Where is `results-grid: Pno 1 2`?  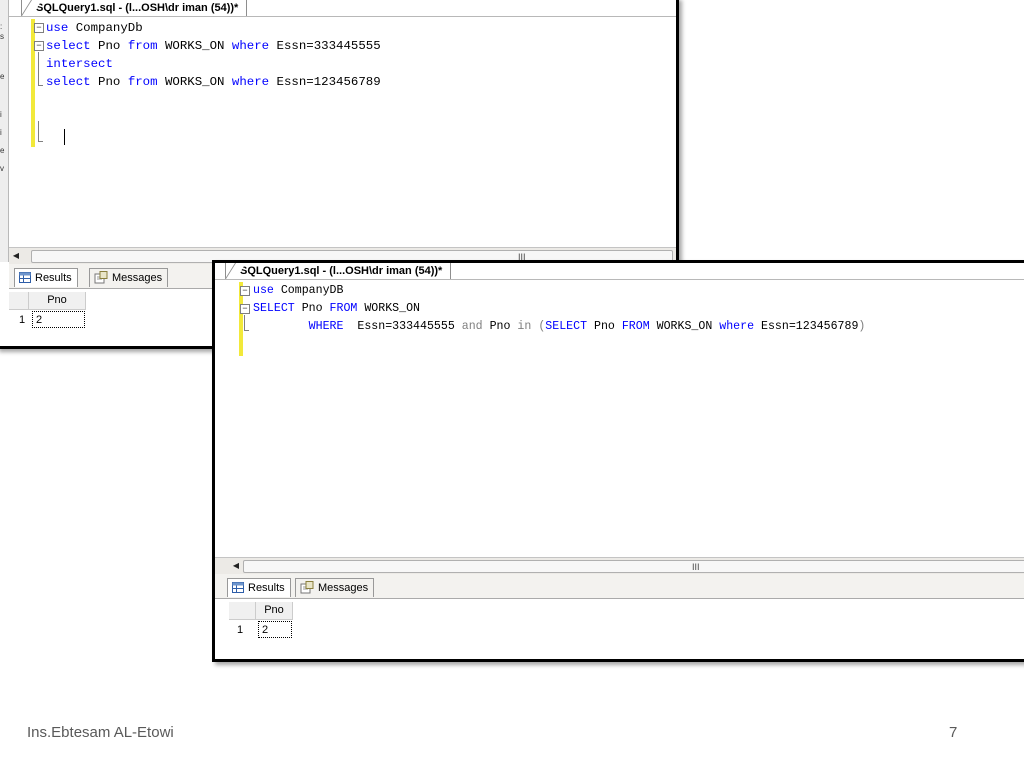
results-grid: Pno 1 2 is located at coordinates (619, 629).